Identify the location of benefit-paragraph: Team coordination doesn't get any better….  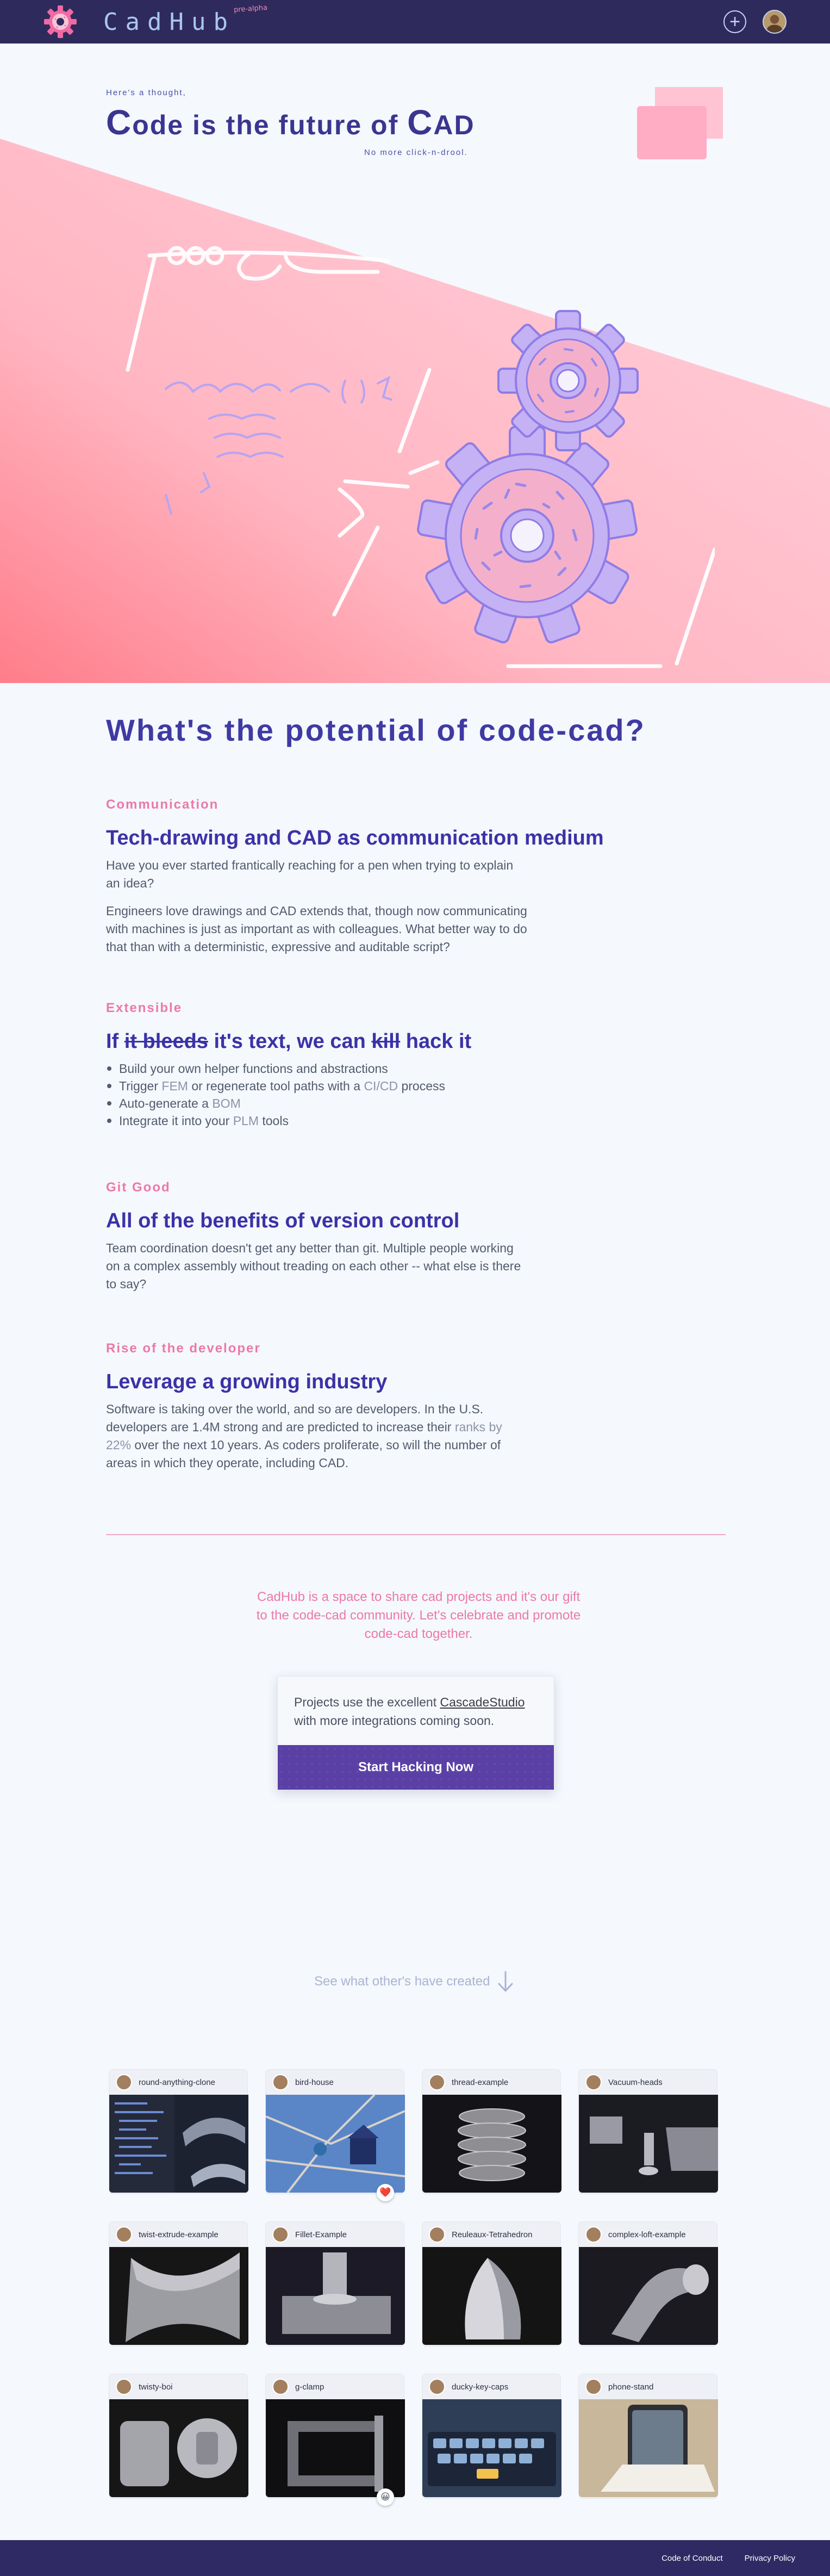
(314, 1266).